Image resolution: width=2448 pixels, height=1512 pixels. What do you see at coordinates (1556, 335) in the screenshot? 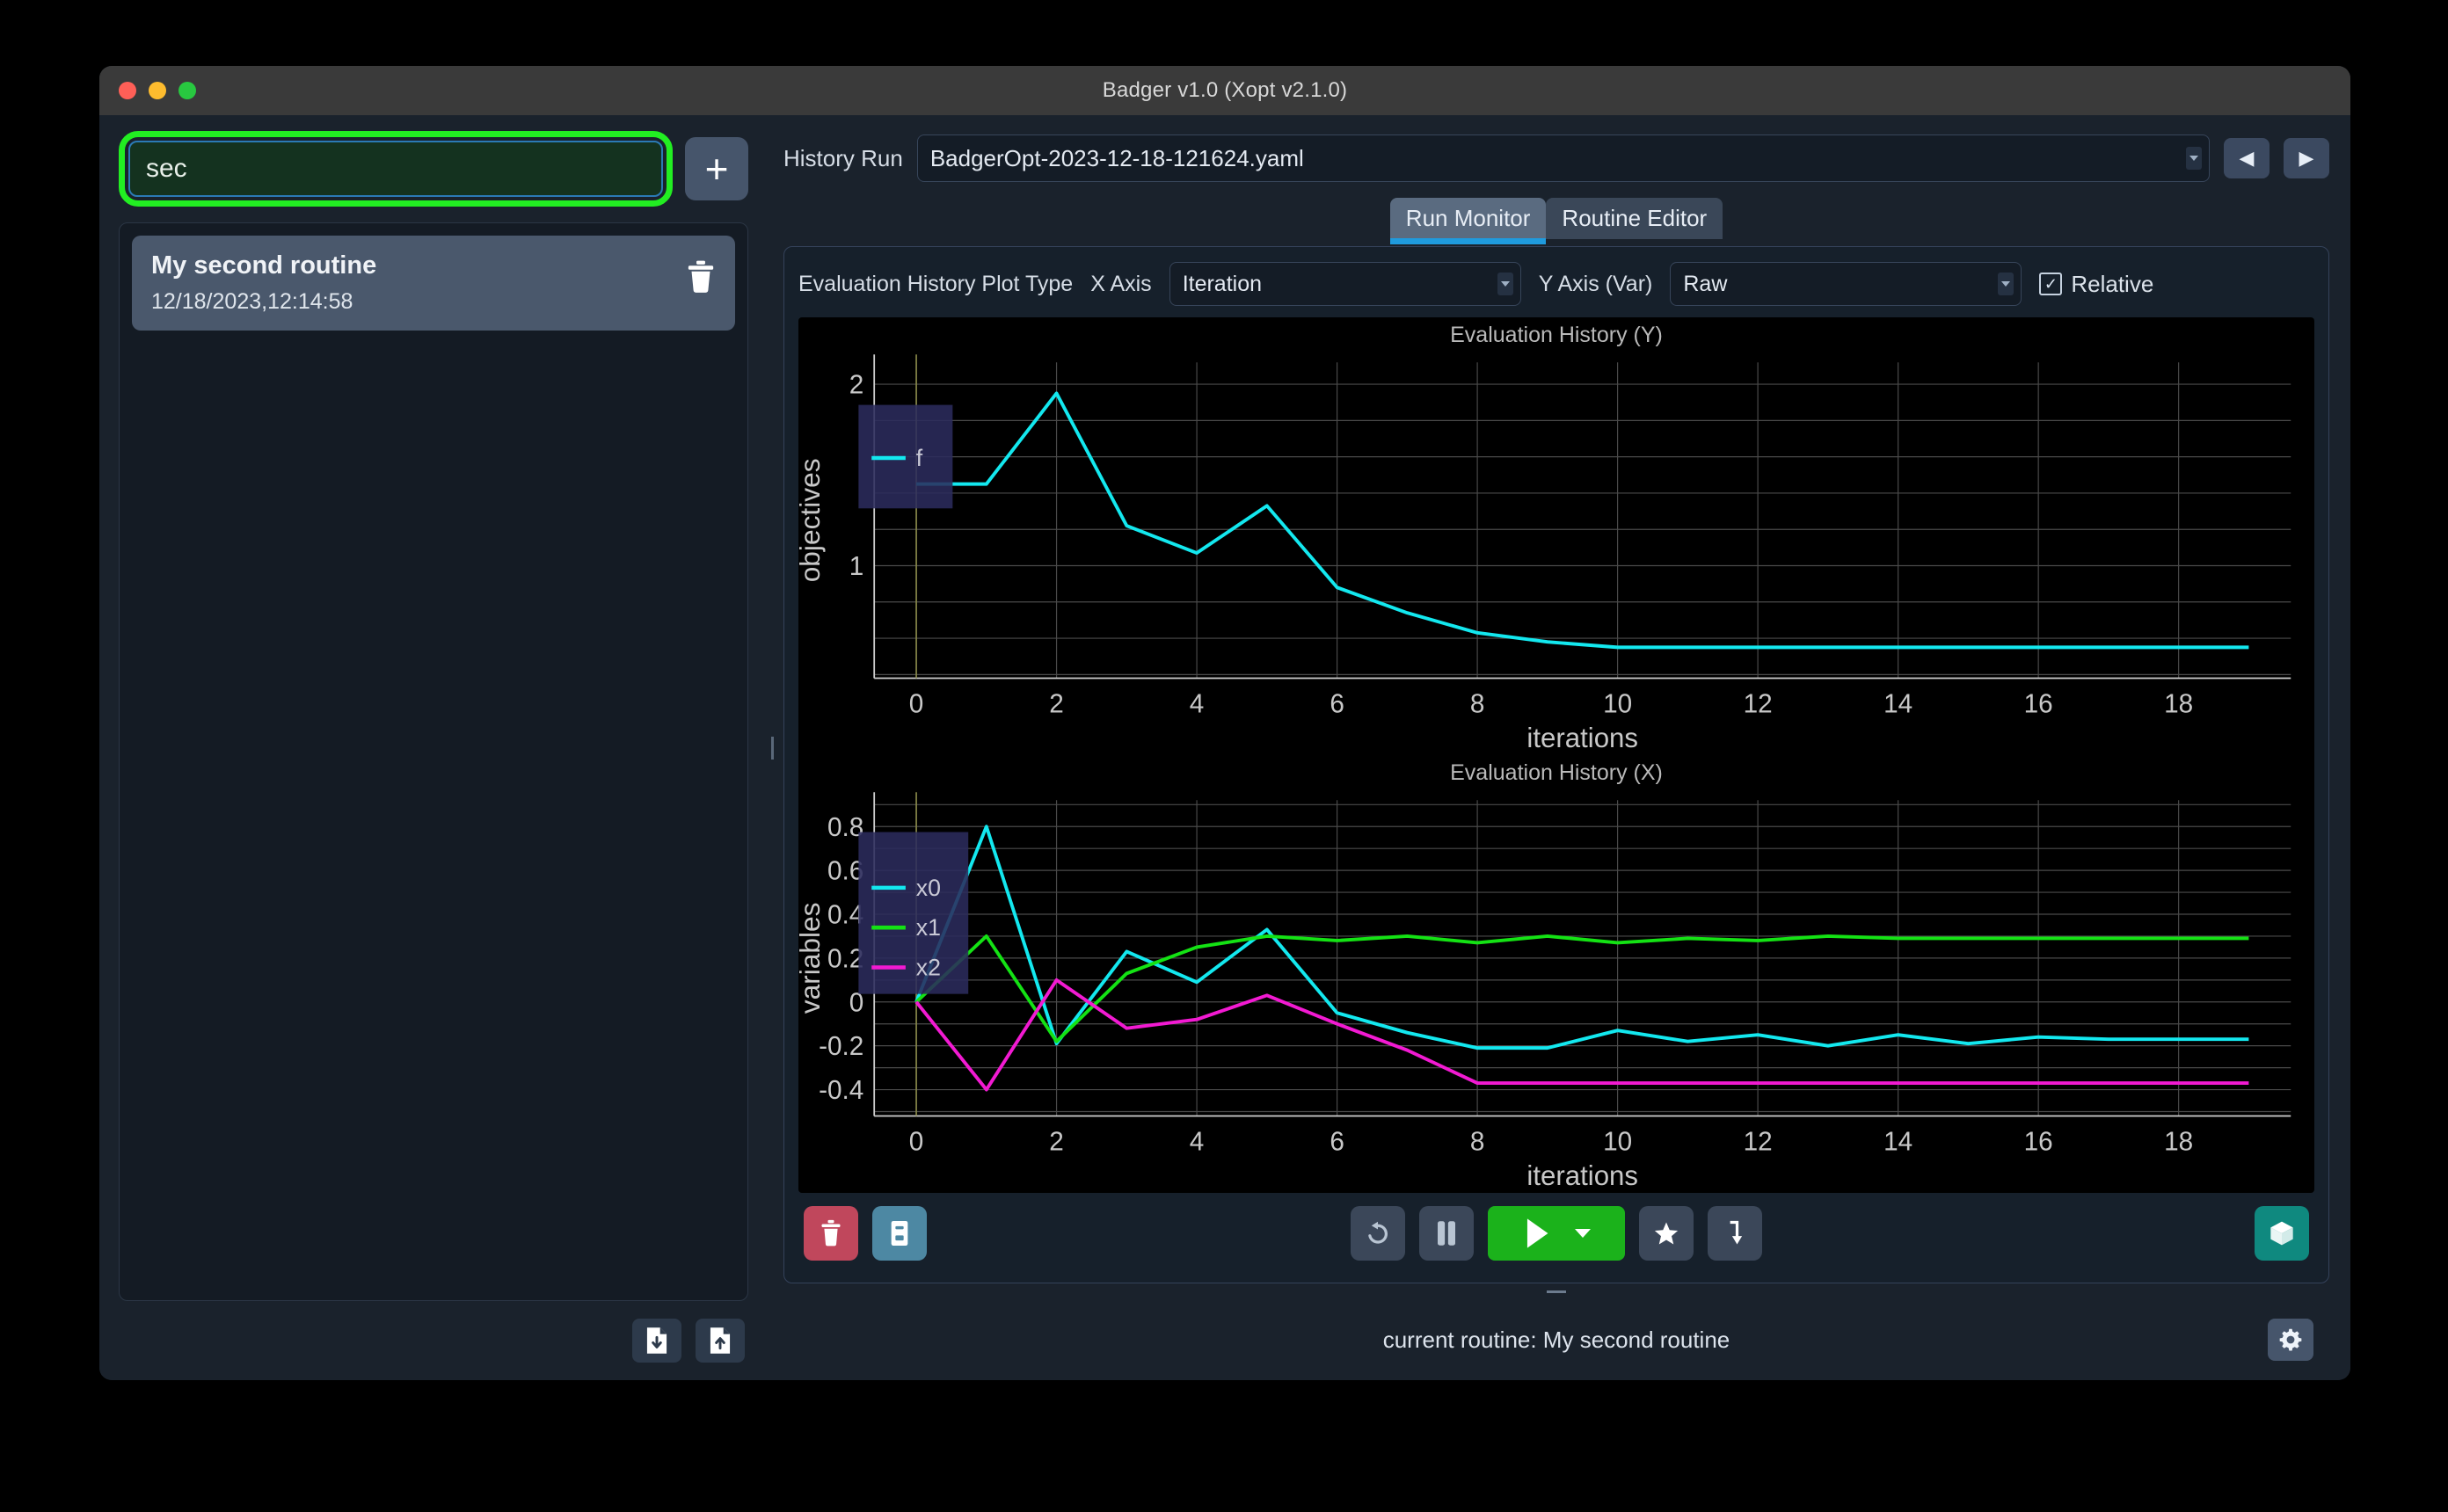
I see `plot-y-title: Evaluation History (Y)` at bounding box center [1556, 335].